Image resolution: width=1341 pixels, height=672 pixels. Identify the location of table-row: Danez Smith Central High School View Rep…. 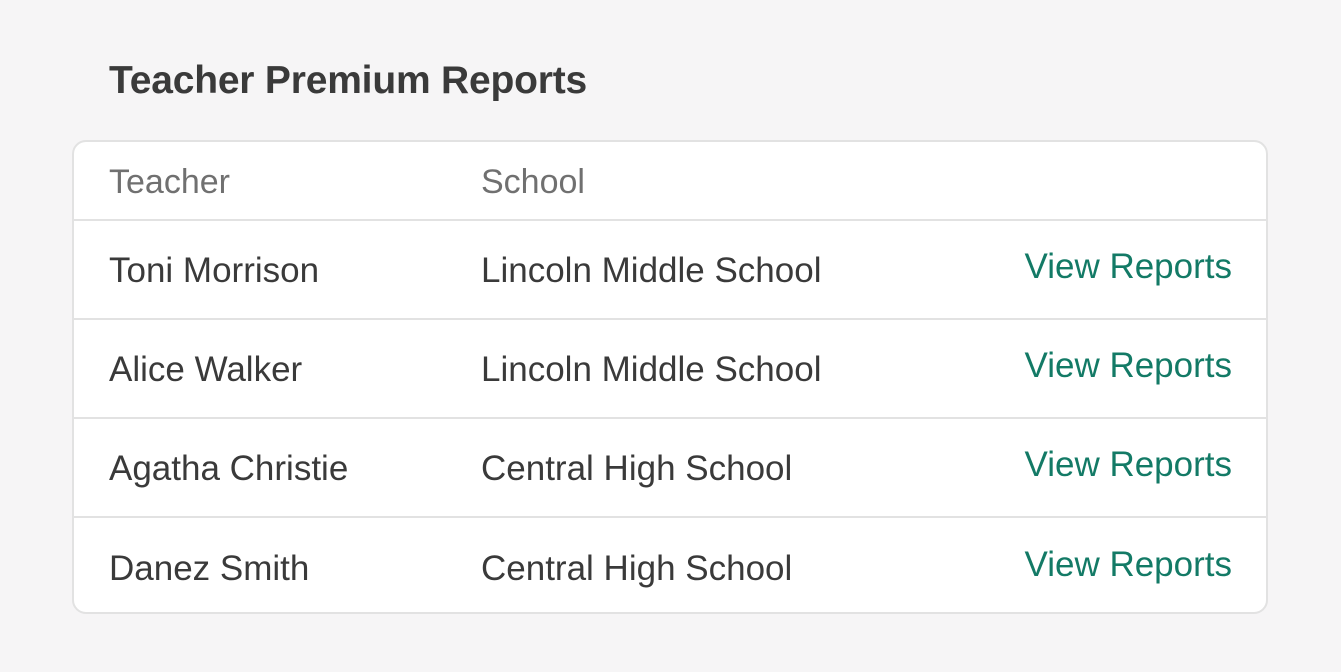
(670, 565).